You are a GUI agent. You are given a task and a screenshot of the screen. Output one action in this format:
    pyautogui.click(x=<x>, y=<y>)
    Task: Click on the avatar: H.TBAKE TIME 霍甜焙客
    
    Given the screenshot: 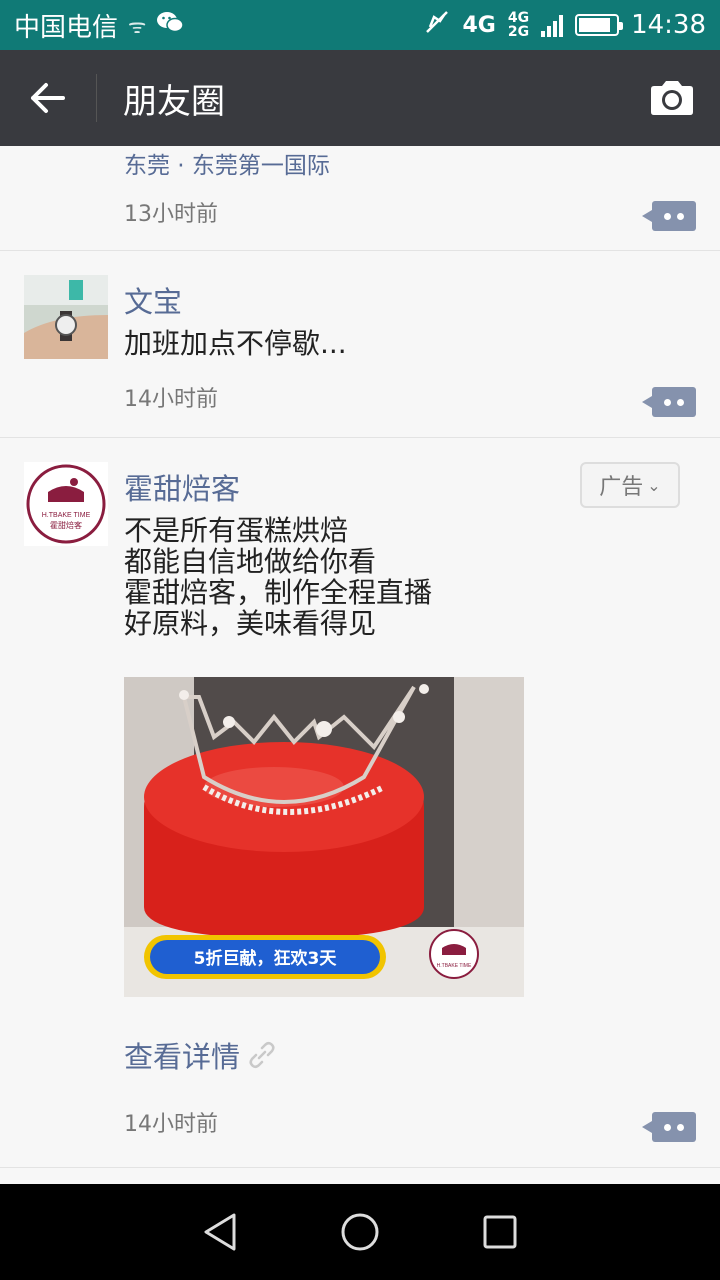 What is the action you would take?
    pyautogui.click(x=66, y=504)
    